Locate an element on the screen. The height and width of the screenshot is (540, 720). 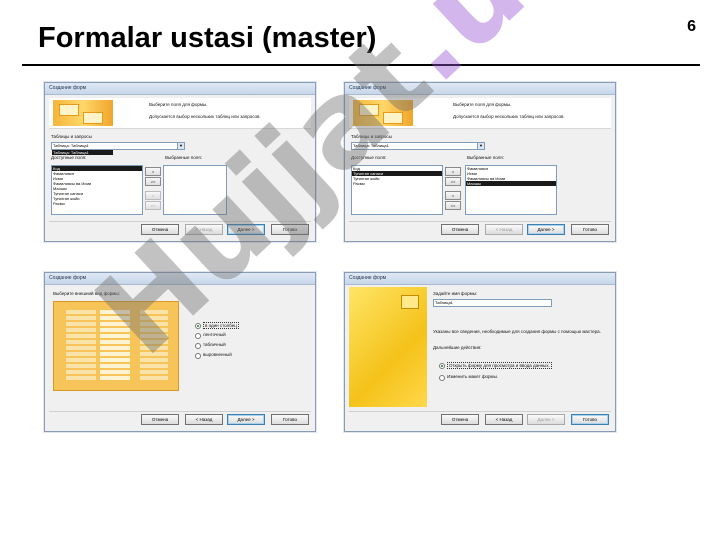
slide-title: Formalar ustasi (master) is located at coordinates (207, 38).